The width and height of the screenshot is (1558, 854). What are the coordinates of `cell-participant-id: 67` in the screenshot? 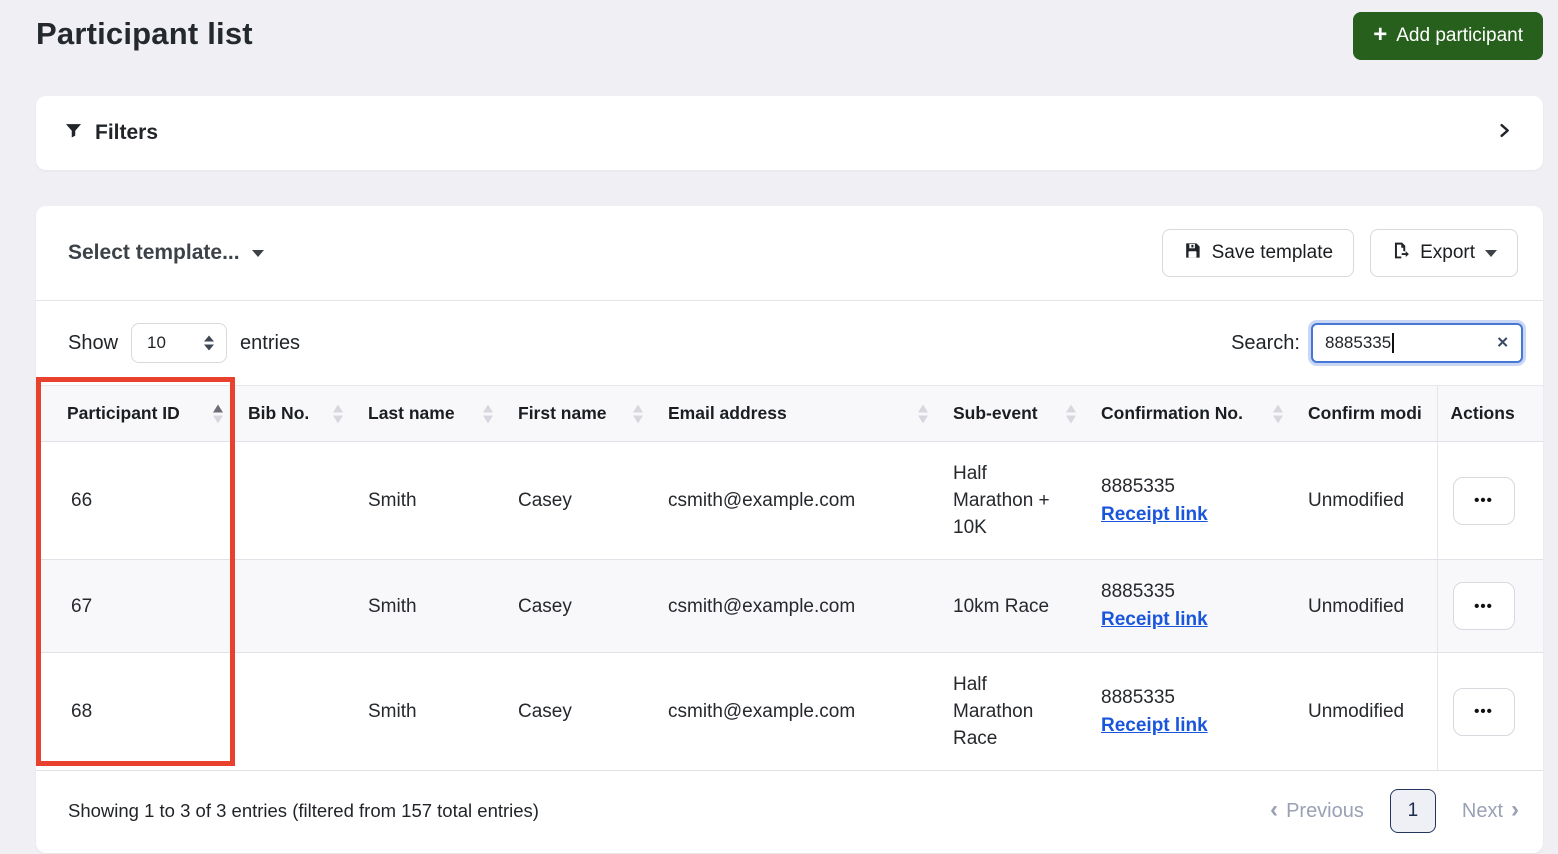 It's located at (135, 606).